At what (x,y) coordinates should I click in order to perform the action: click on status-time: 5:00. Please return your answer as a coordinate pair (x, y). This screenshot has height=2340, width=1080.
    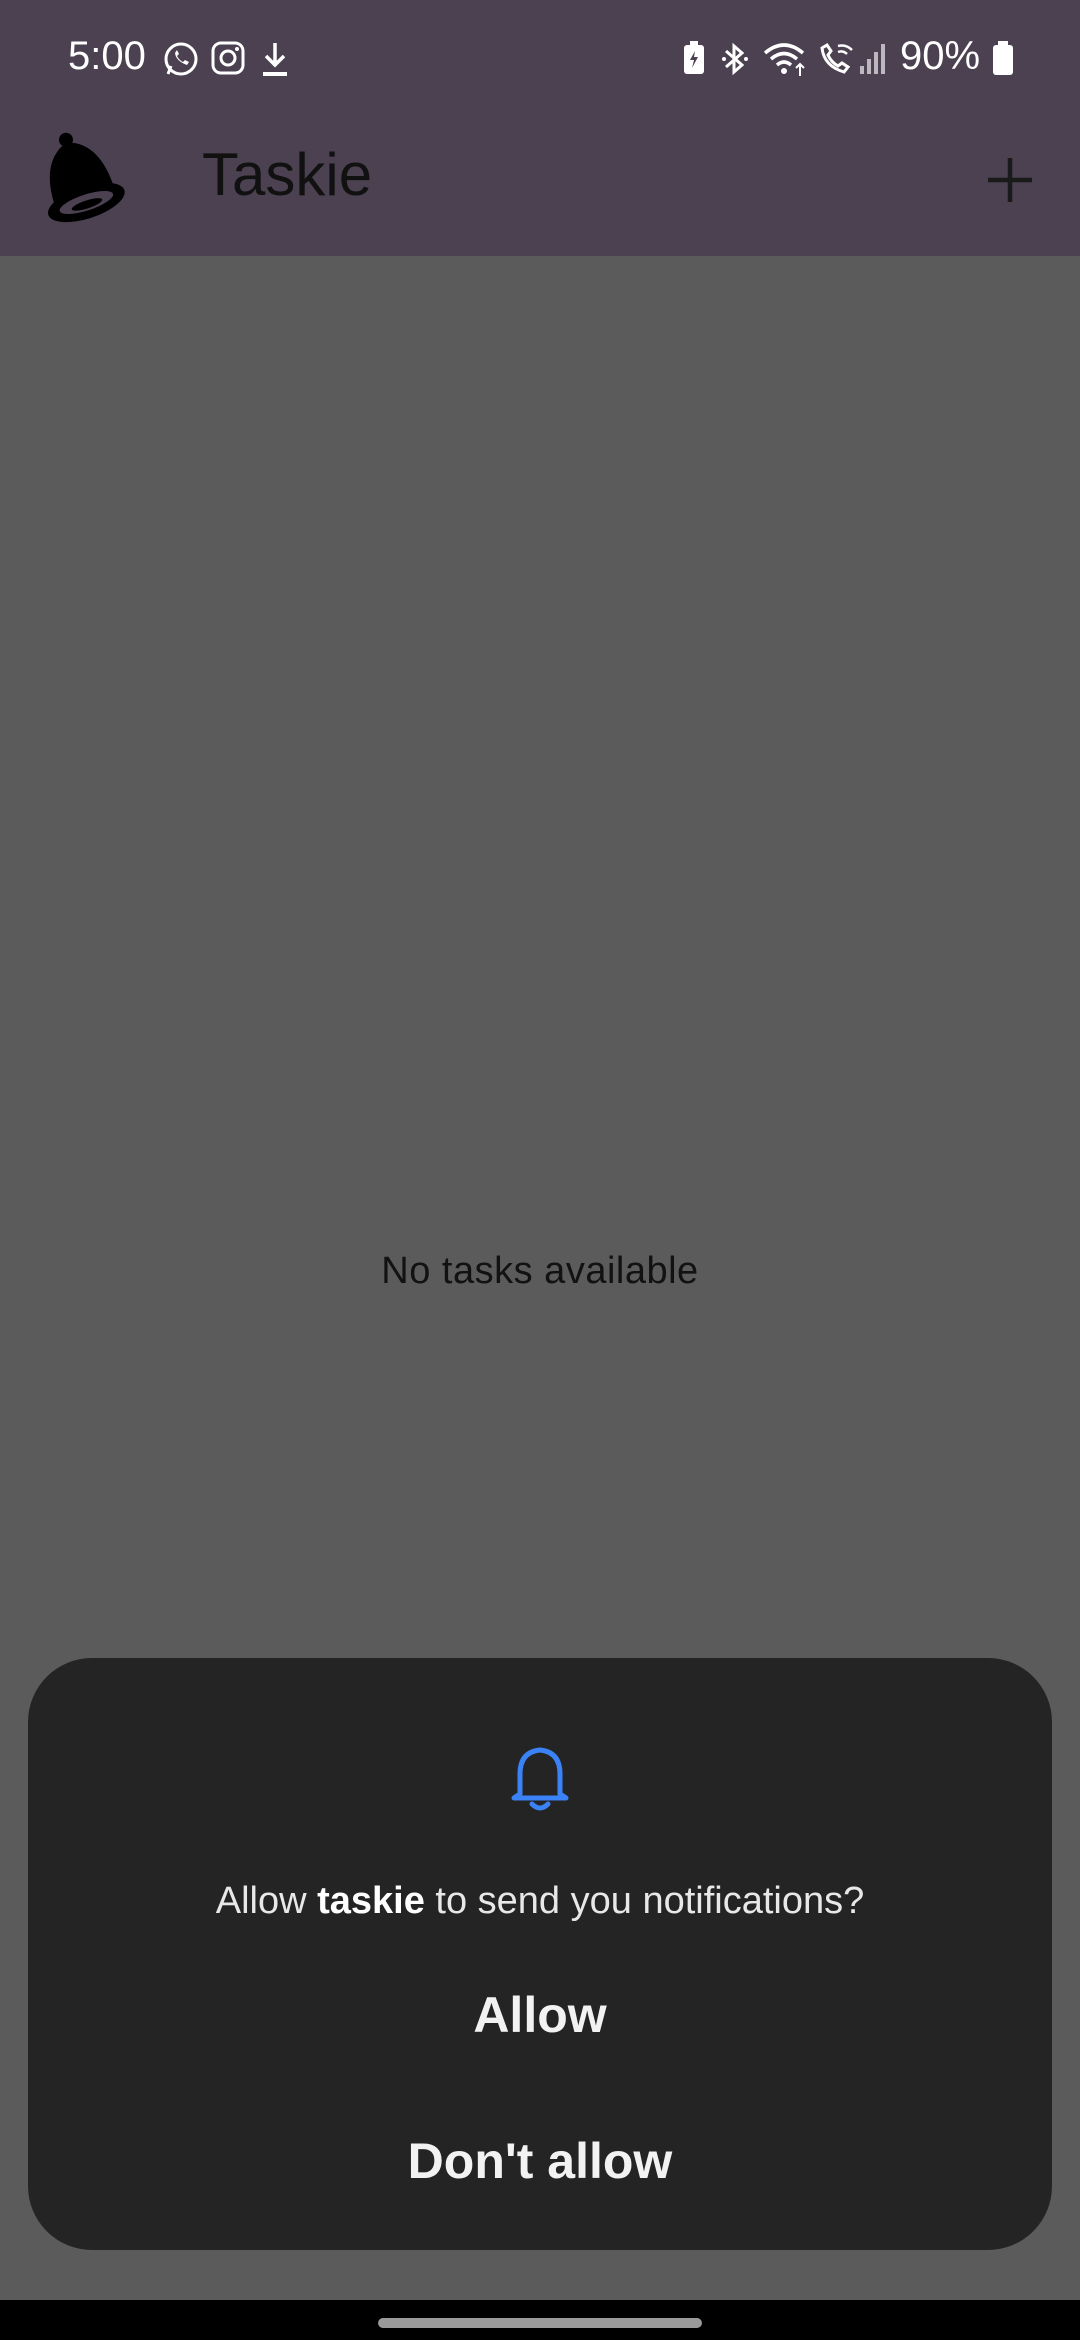
    Looking at the image, I should click on (107, 56).